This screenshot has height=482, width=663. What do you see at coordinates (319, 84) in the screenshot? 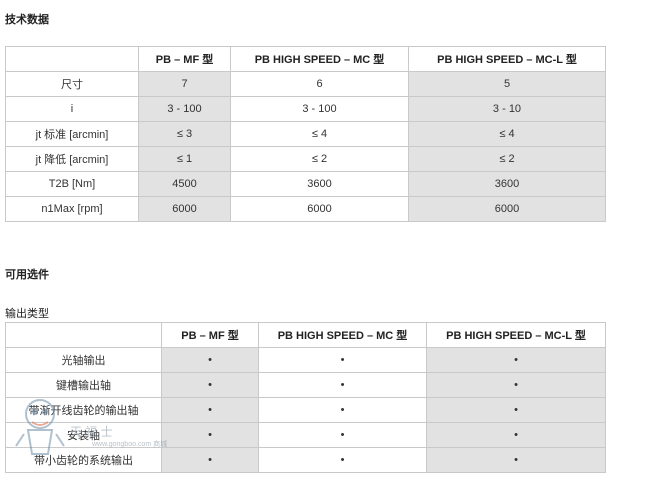
I see `table-cell: 6` at bounding box center [319, 84].